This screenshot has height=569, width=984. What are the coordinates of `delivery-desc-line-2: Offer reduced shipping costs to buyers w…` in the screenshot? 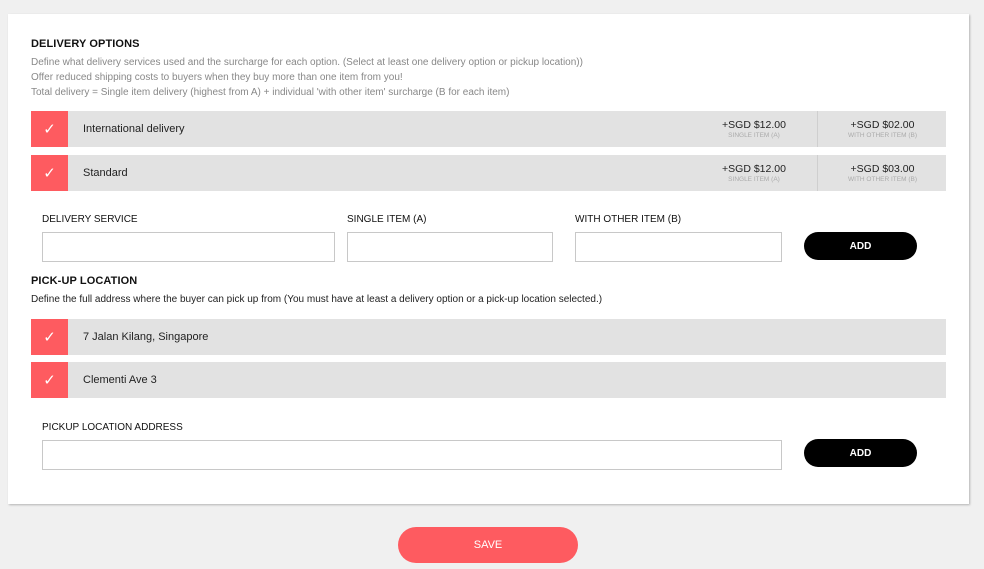 It's located at (217, 77).